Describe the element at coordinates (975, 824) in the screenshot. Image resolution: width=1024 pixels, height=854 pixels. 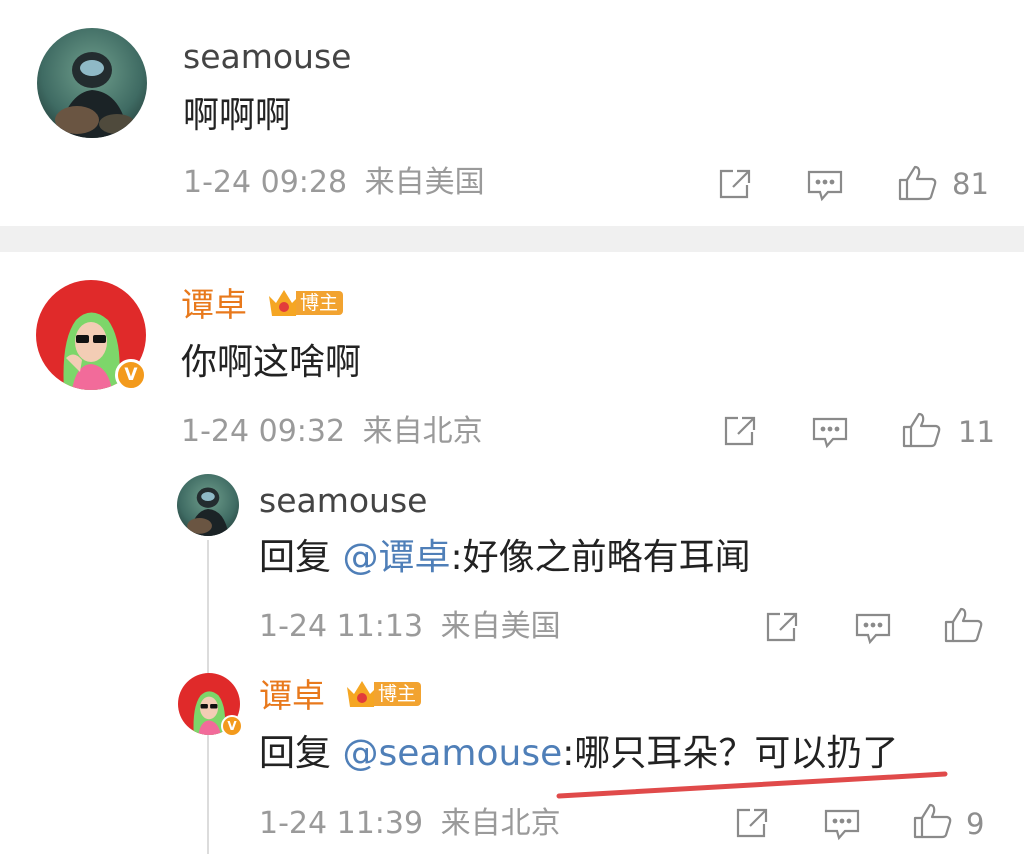
I see `like-count: 9` at that location.